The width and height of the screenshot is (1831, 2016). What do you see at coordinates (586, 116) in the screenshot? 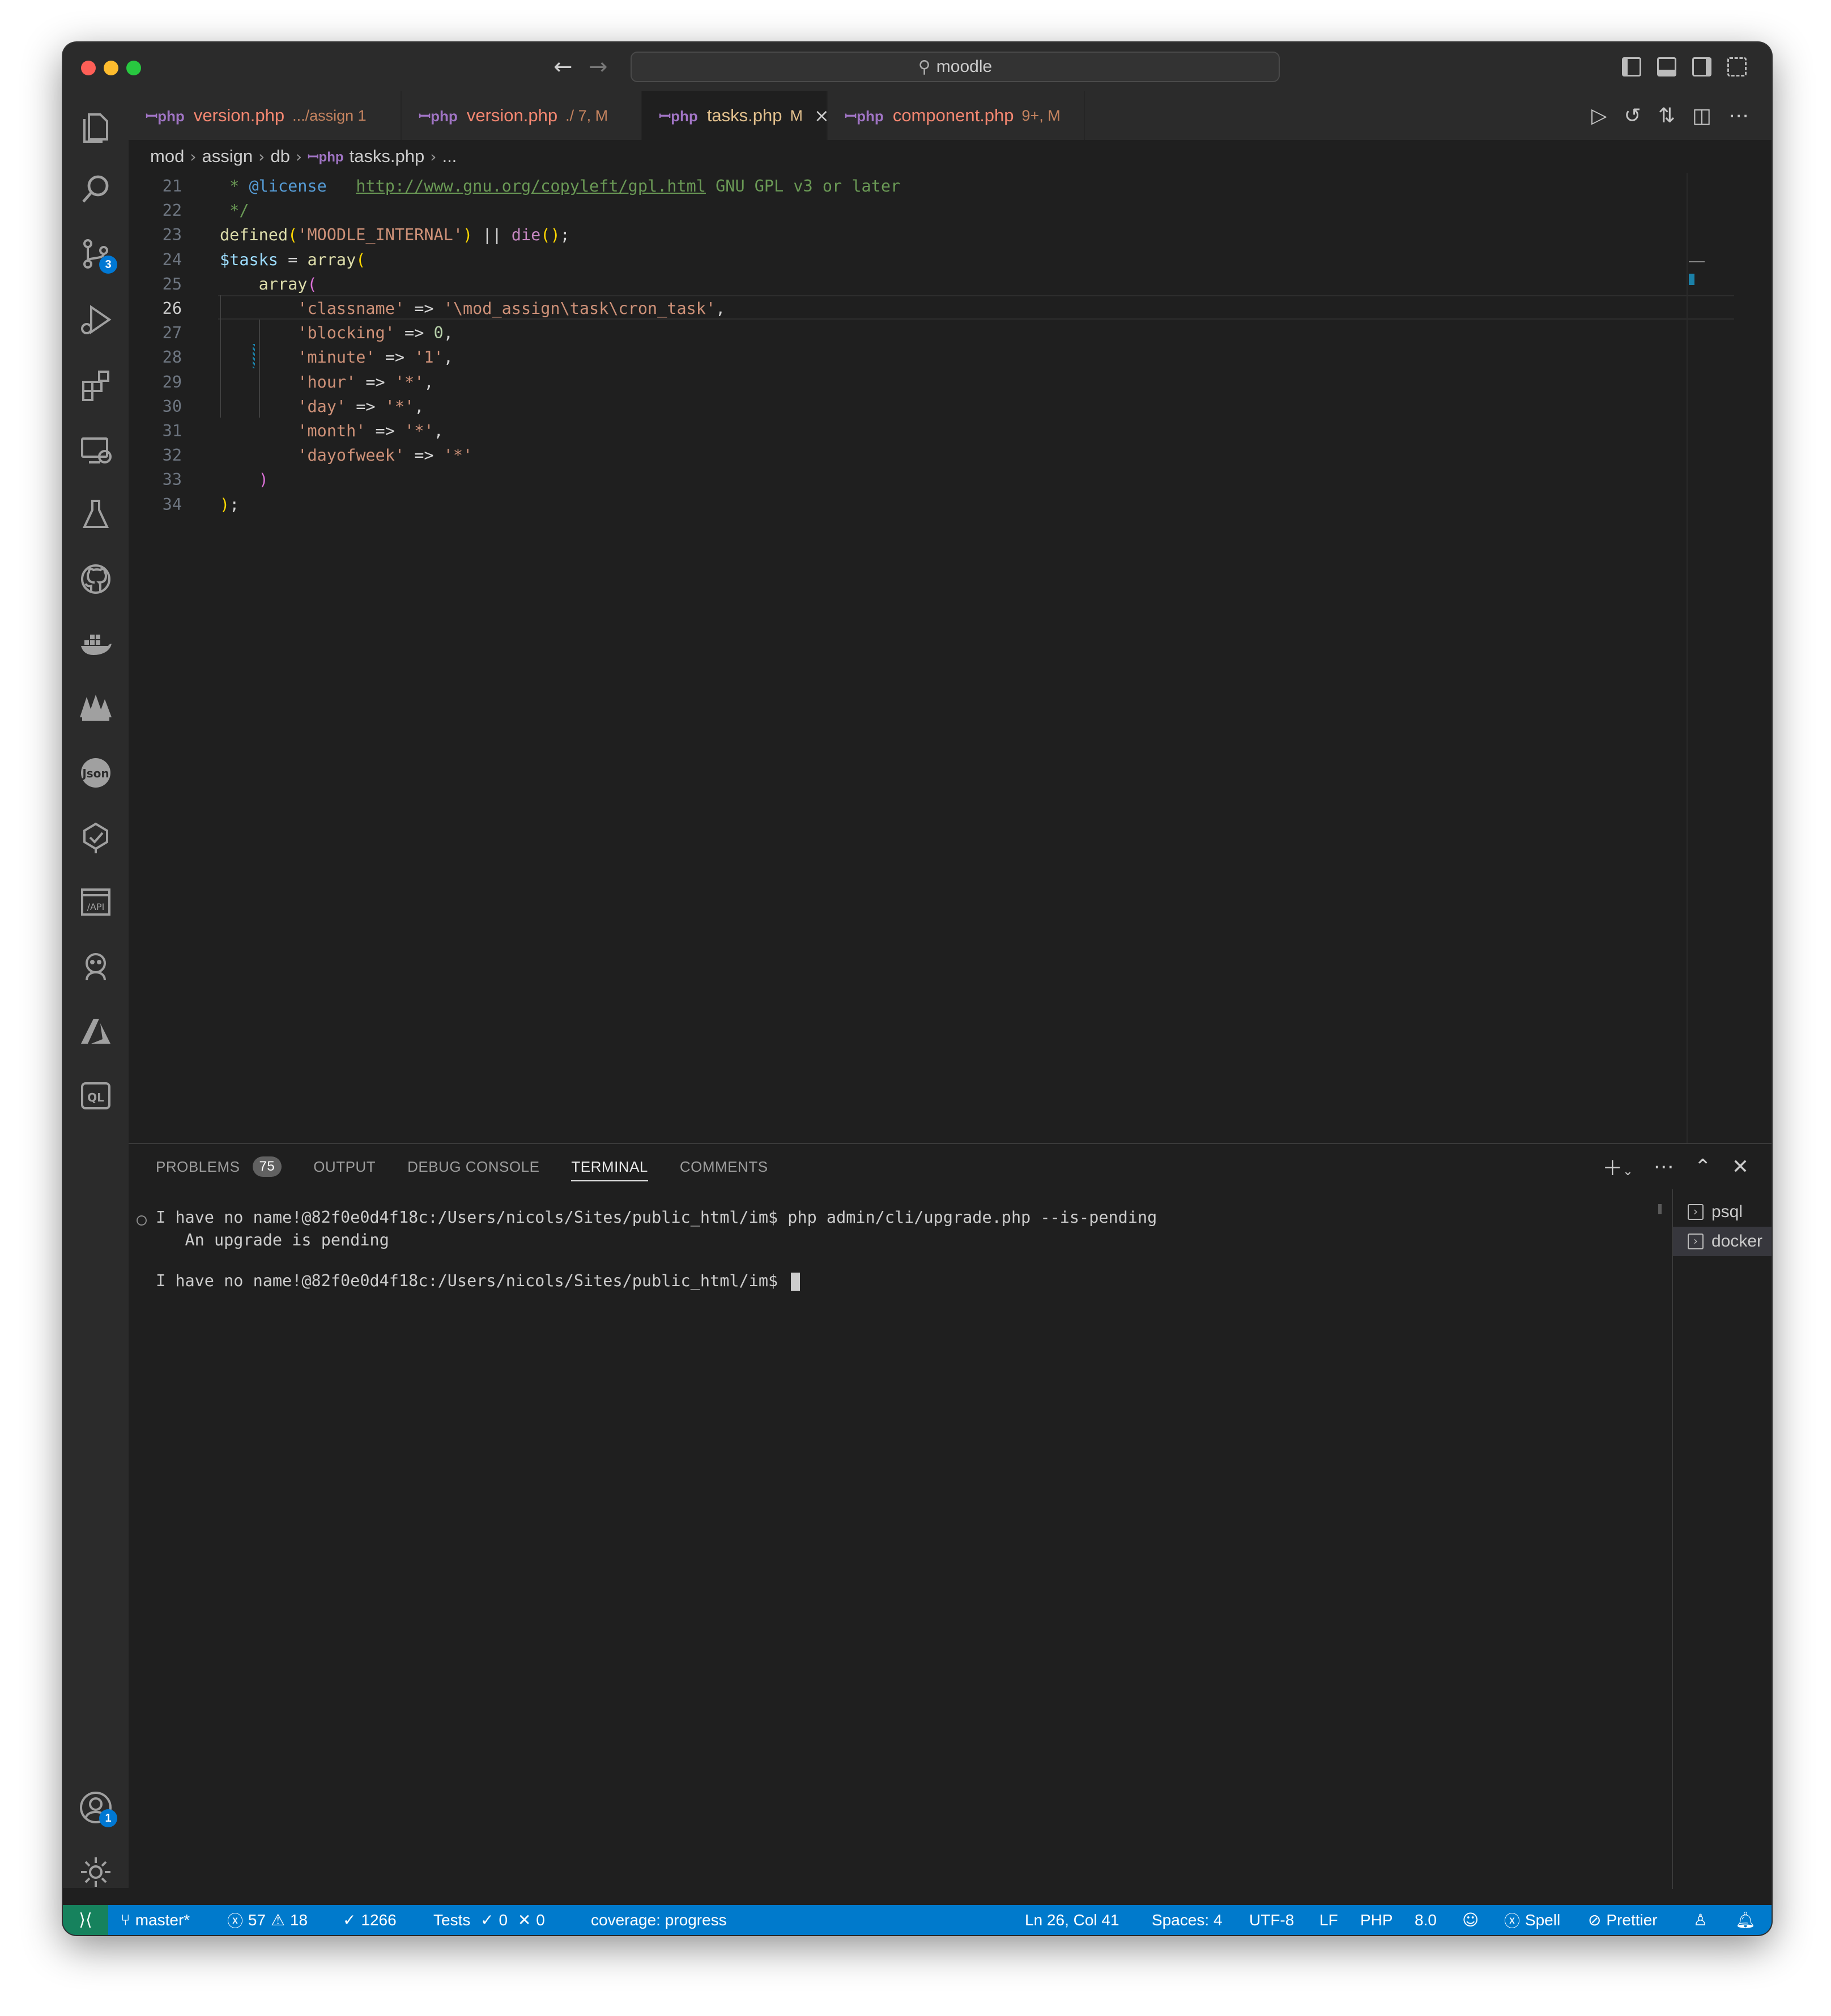
I see `tab-description: ./ 7, M` at bounding box center [586, 116].